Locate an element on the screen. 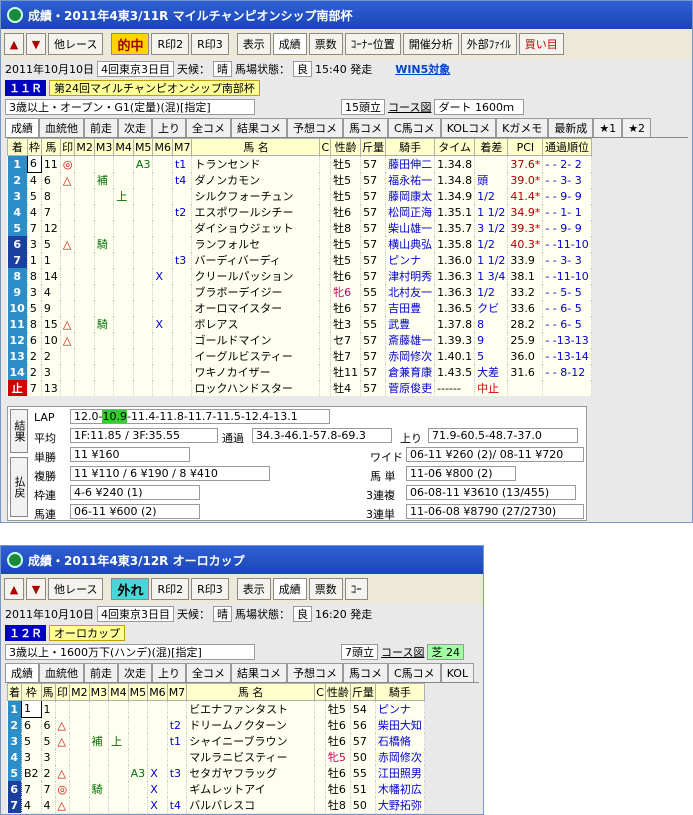  table-row: 3 5 5 △ 補上 t1 シャイニーブラウン 牡6 57 石橋脩 is located at coordinates (216, 741).